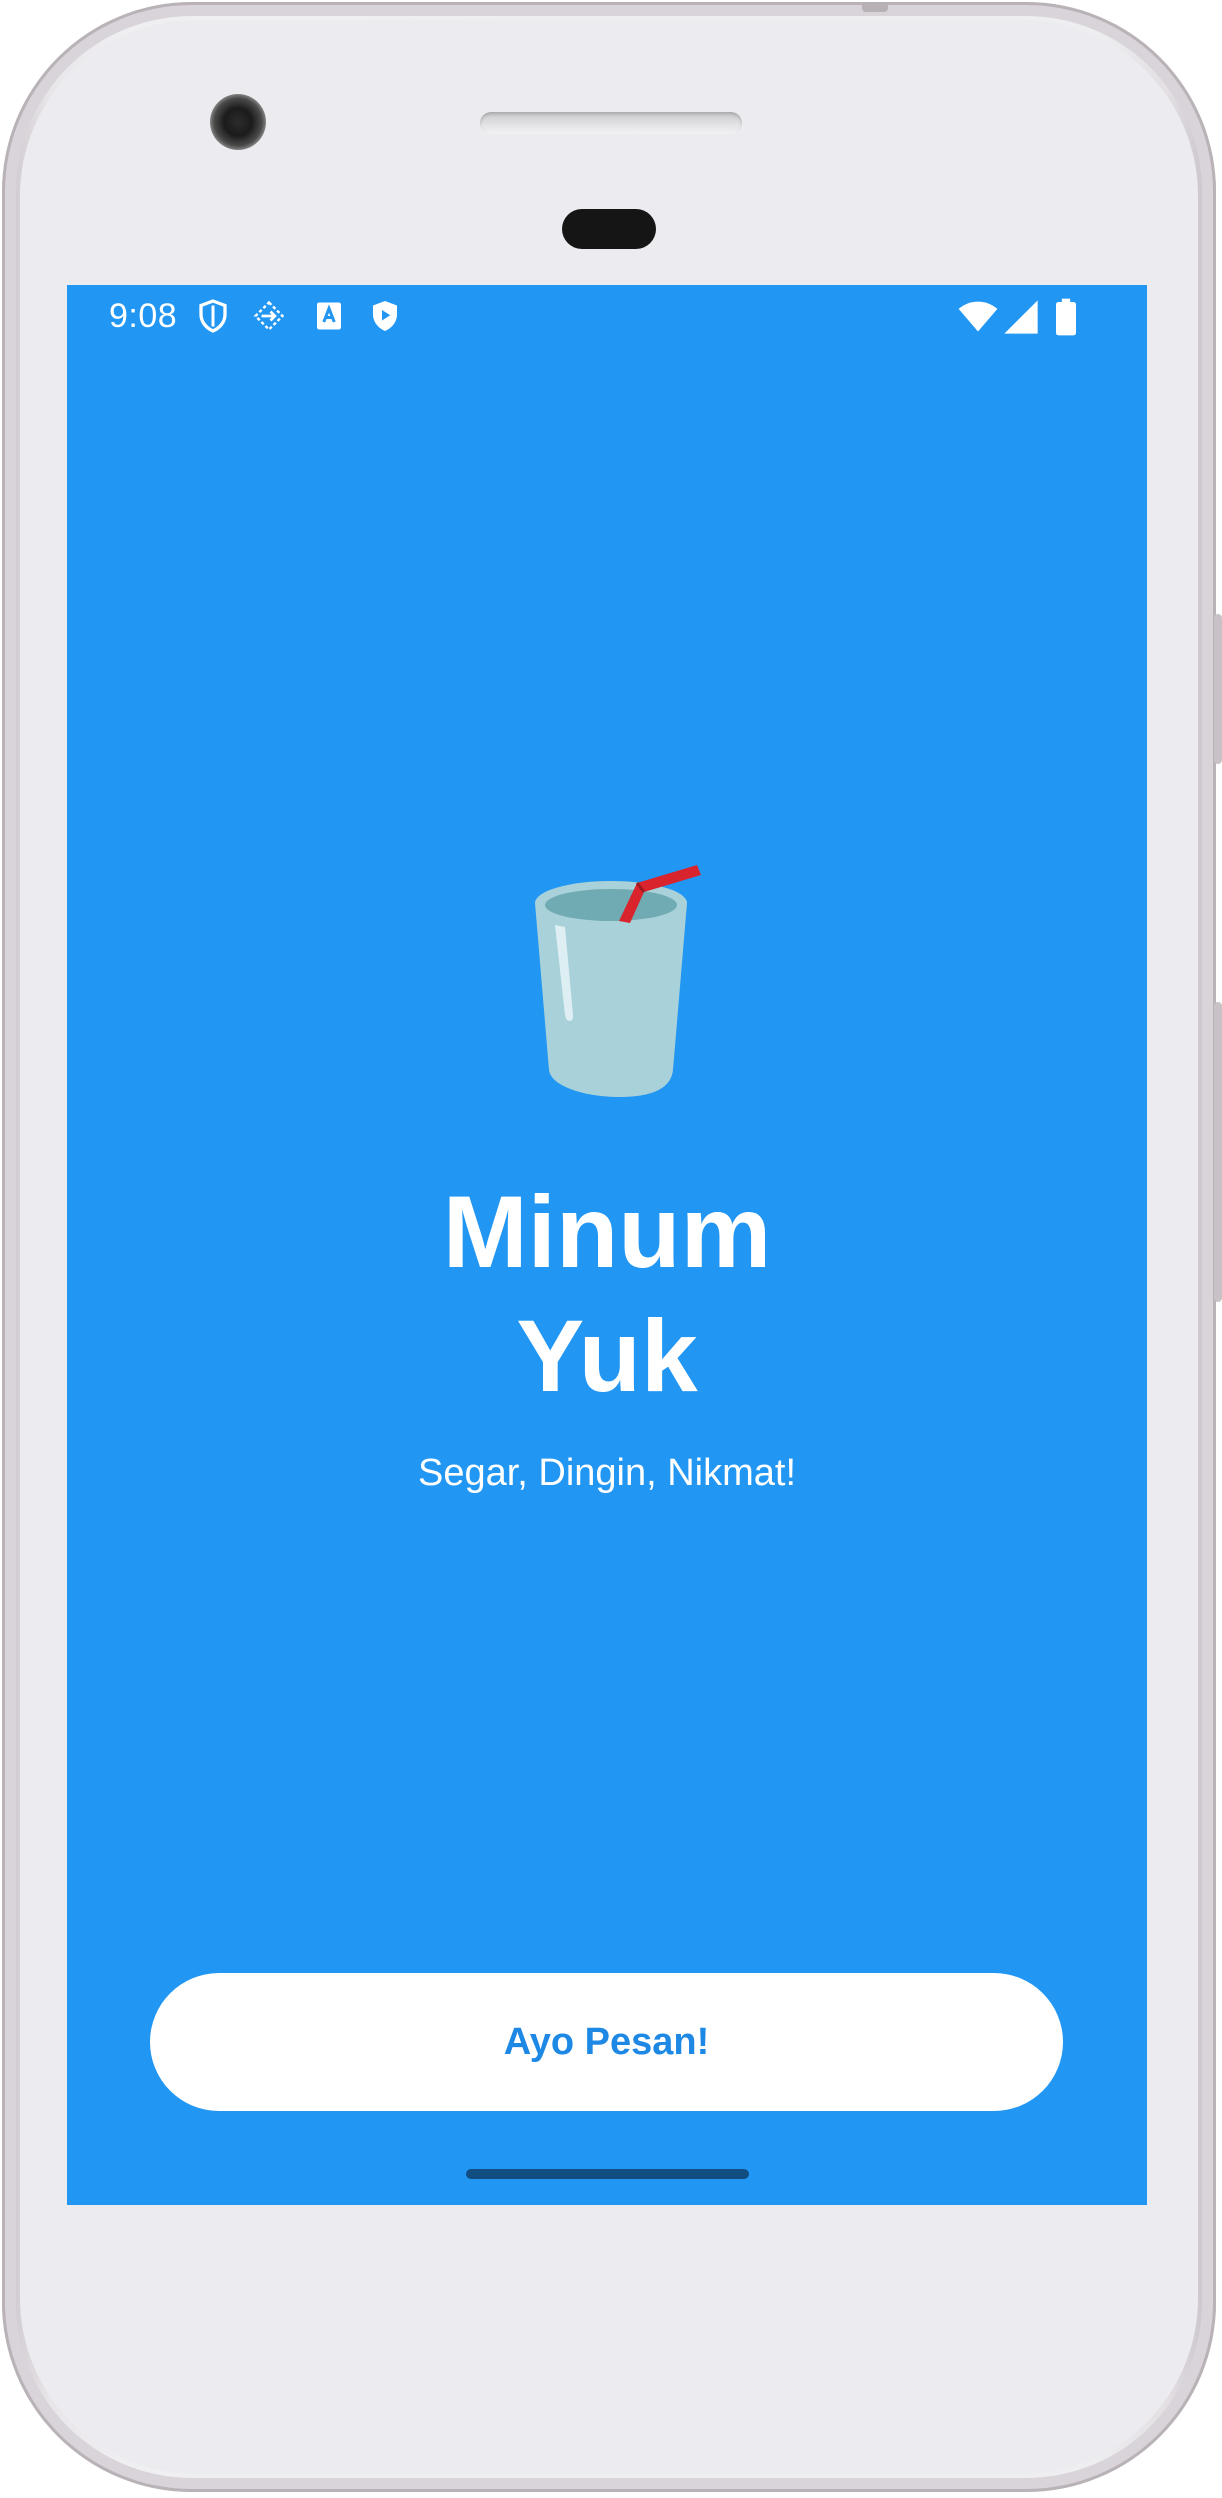 The width and height of the screenshot is (1222, 2498). What do you see at coordinates (609, 229) in the screenshot?
I see `proximity-sensor` at bounding box center [609, 229].